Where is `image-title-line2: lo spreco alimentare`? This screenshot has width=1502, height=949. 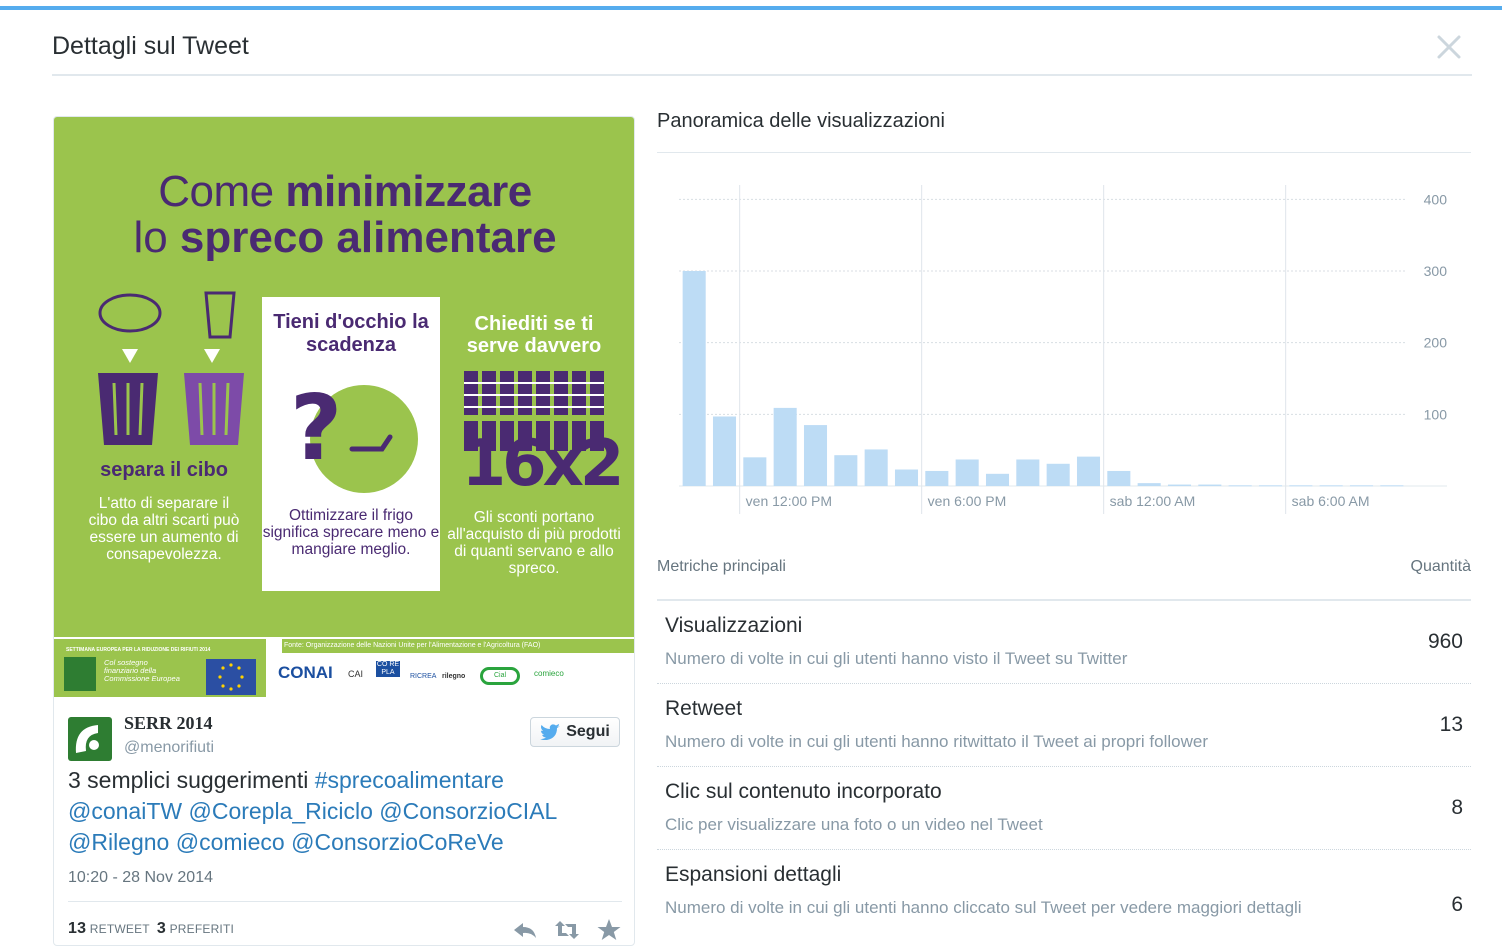 image-title-line2: lo spreco alimentare is located at coordinates (345, 237).